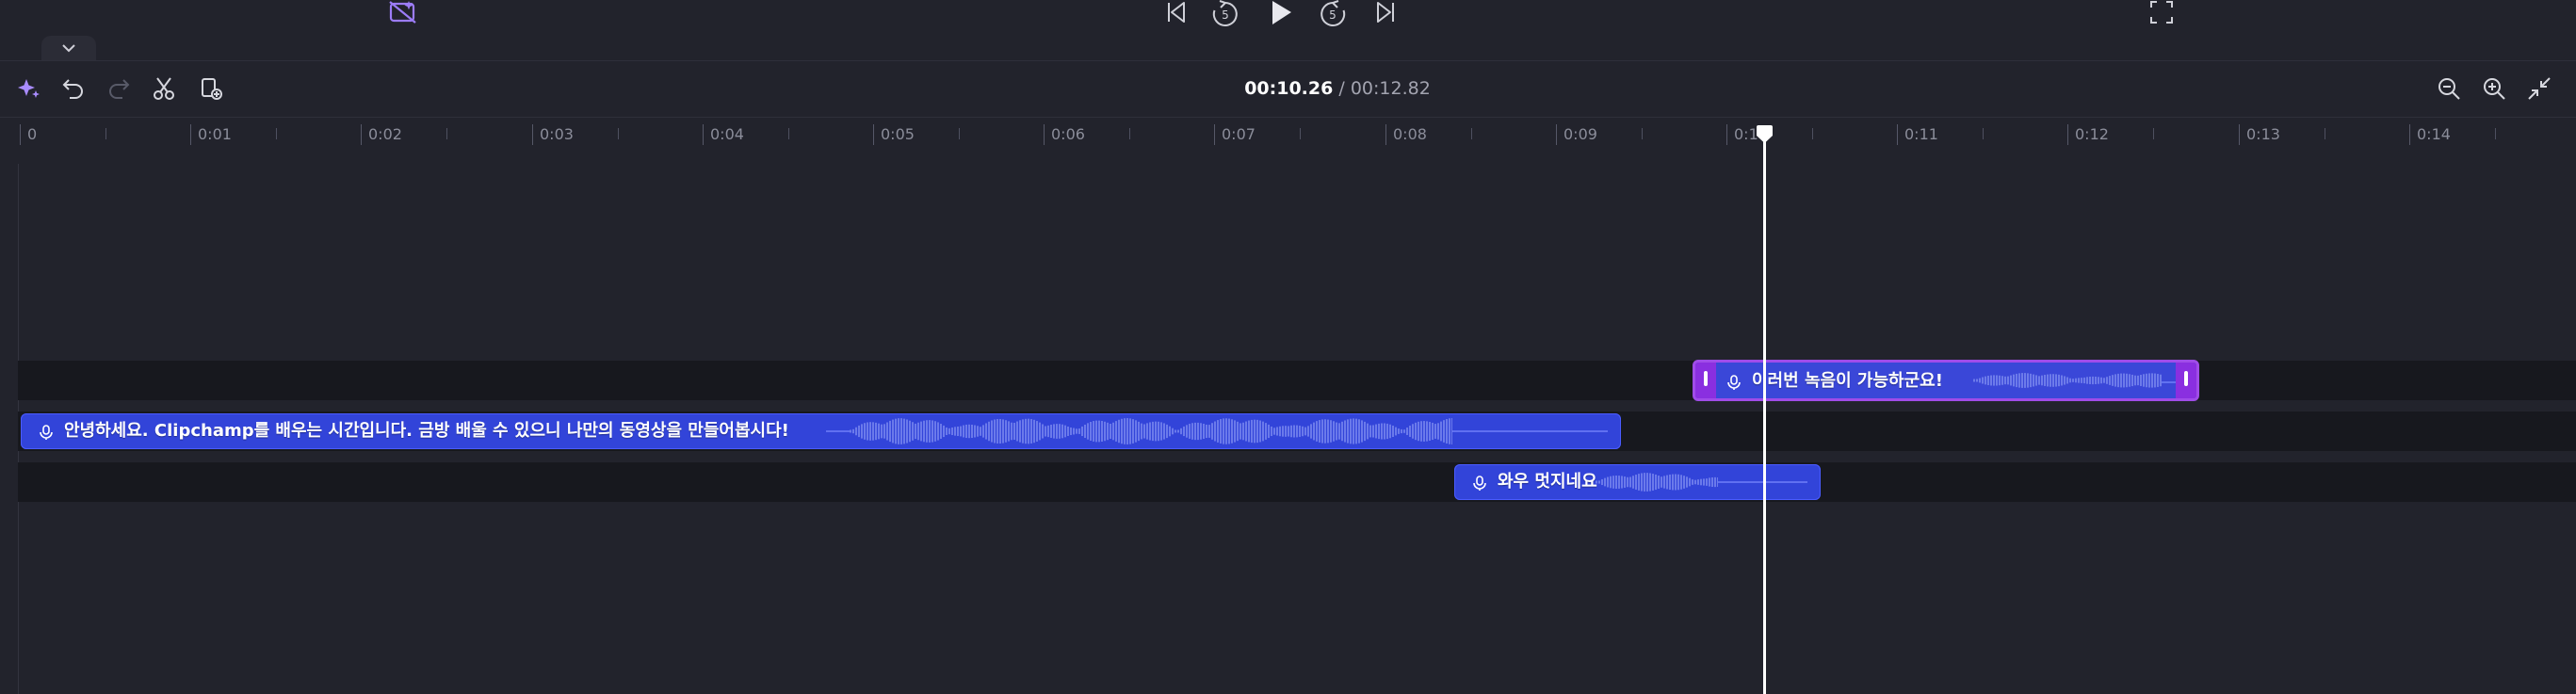 This screenshot has width=2576, height=694. I want to click on ruler-label: 0:13, so click(2263, 134).